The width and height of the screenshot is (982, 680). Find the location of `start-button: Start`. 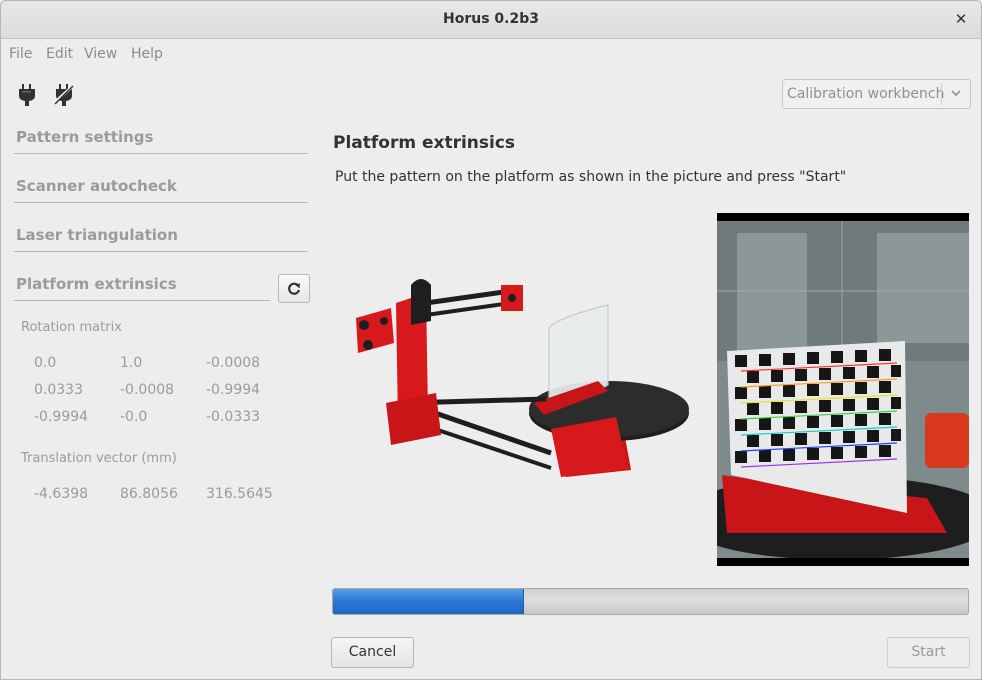

start-button: Start is located at coordinates (928, 652).